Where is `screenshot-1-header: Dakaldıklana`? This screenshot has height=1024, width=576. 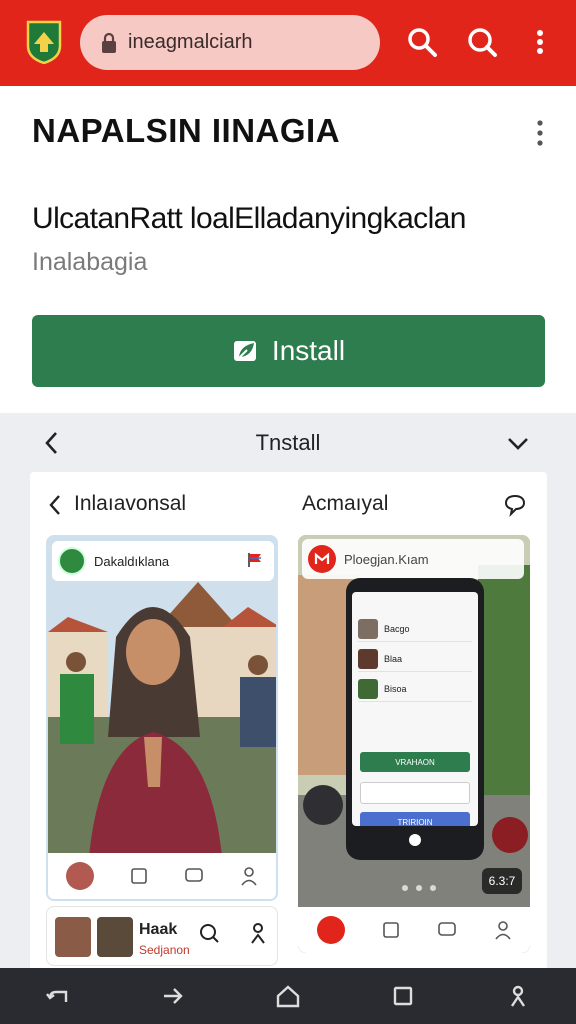 screenshot-1-header: Dakaldıklana is located at coordinates (163, 561).